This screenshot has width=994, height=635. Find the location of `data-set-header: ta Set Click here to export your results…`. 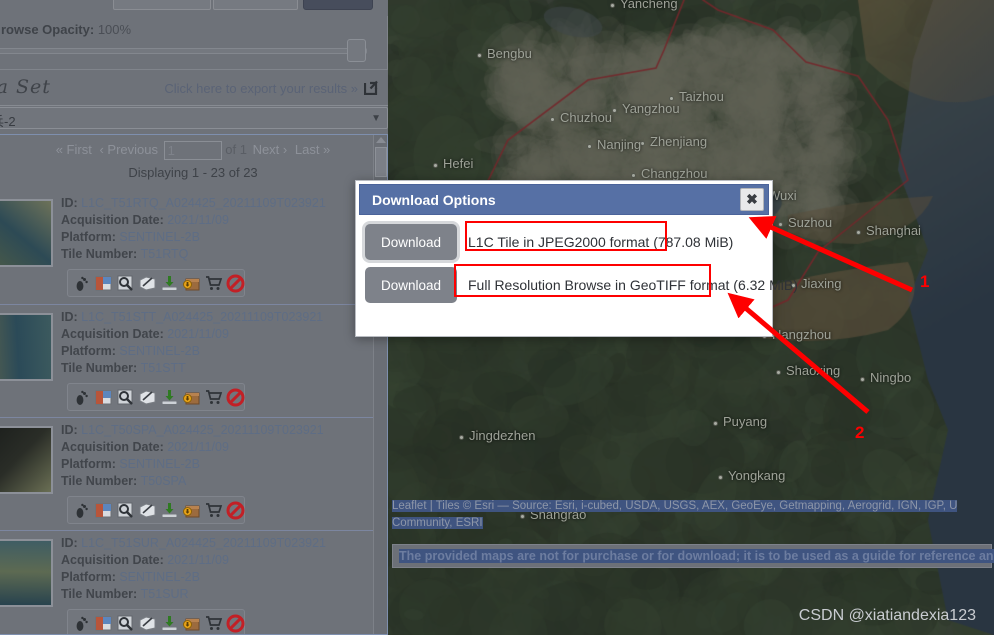

data-set-header: ta Set Click here to export your results… is located at coordinates (194, 91).